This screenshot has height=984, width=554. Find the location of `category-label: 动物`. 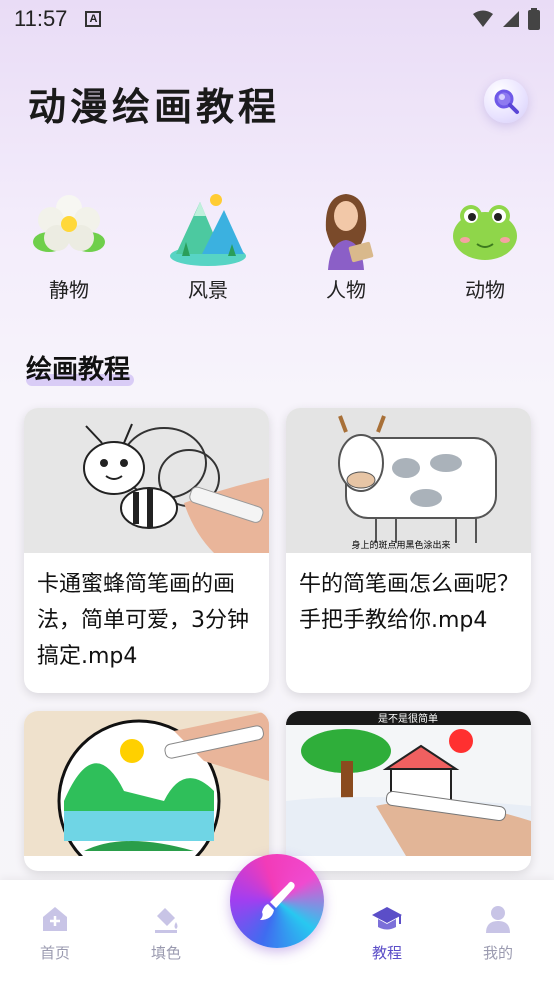

category-label: 动物 is located at coordinates (485, 290).